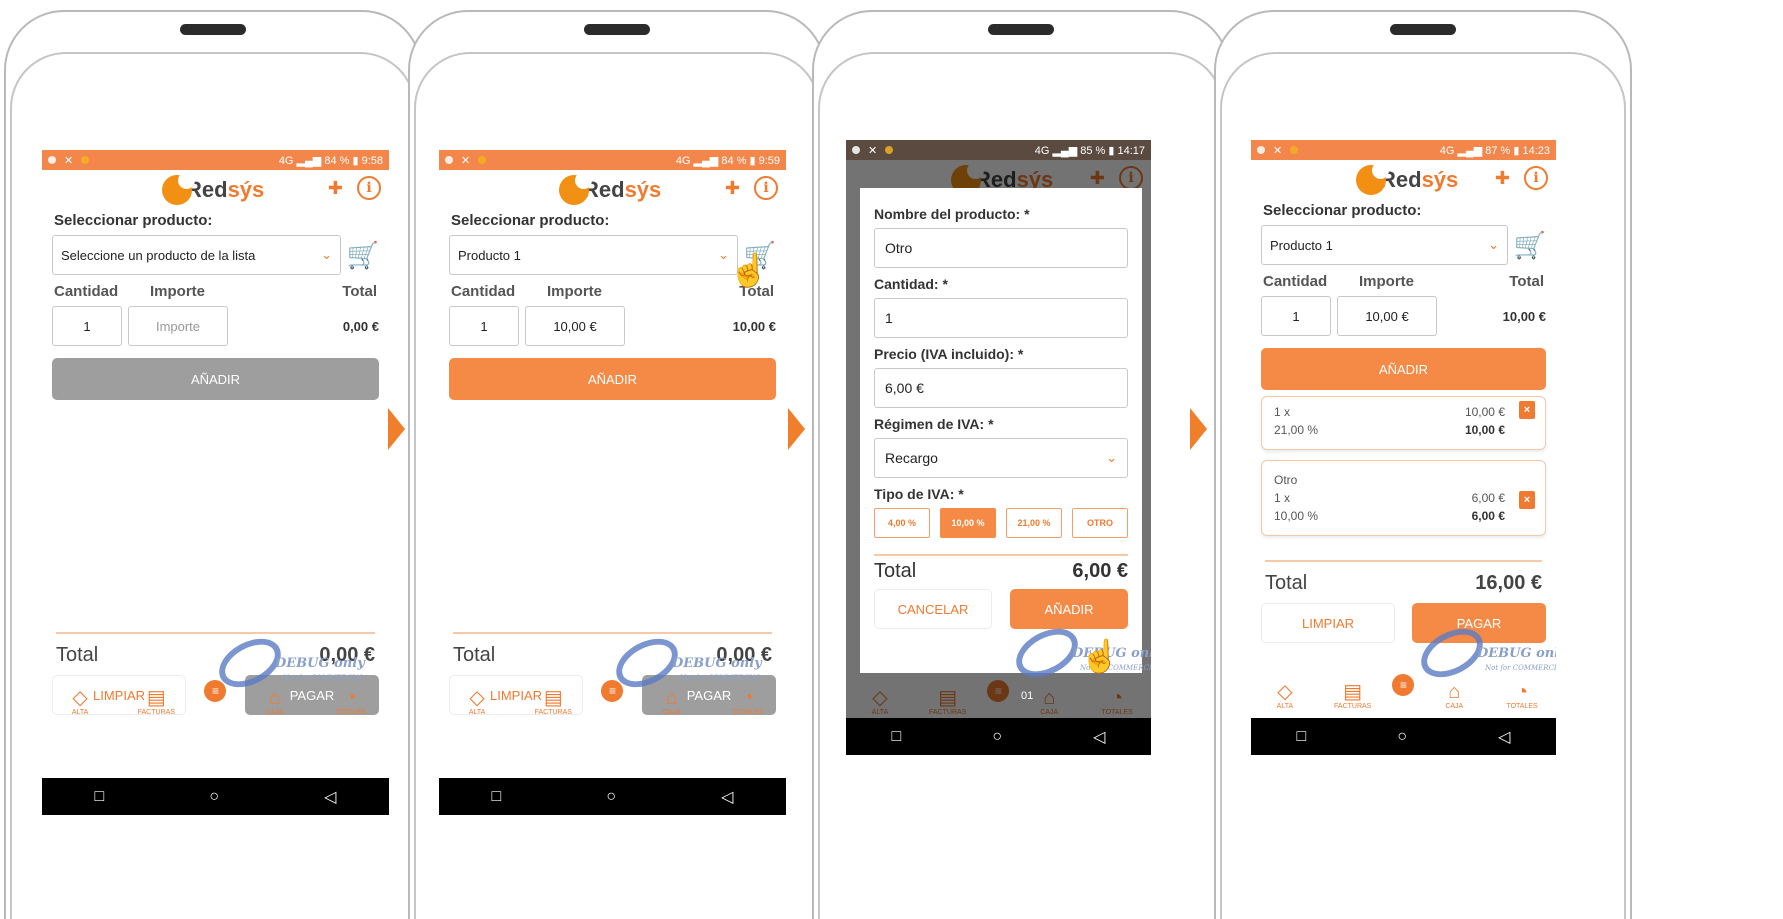 The image size is (1783, 919). Describe the element at coordinates (1027, 696) in the screenshot. I see `badge-counter: 01` at that location.